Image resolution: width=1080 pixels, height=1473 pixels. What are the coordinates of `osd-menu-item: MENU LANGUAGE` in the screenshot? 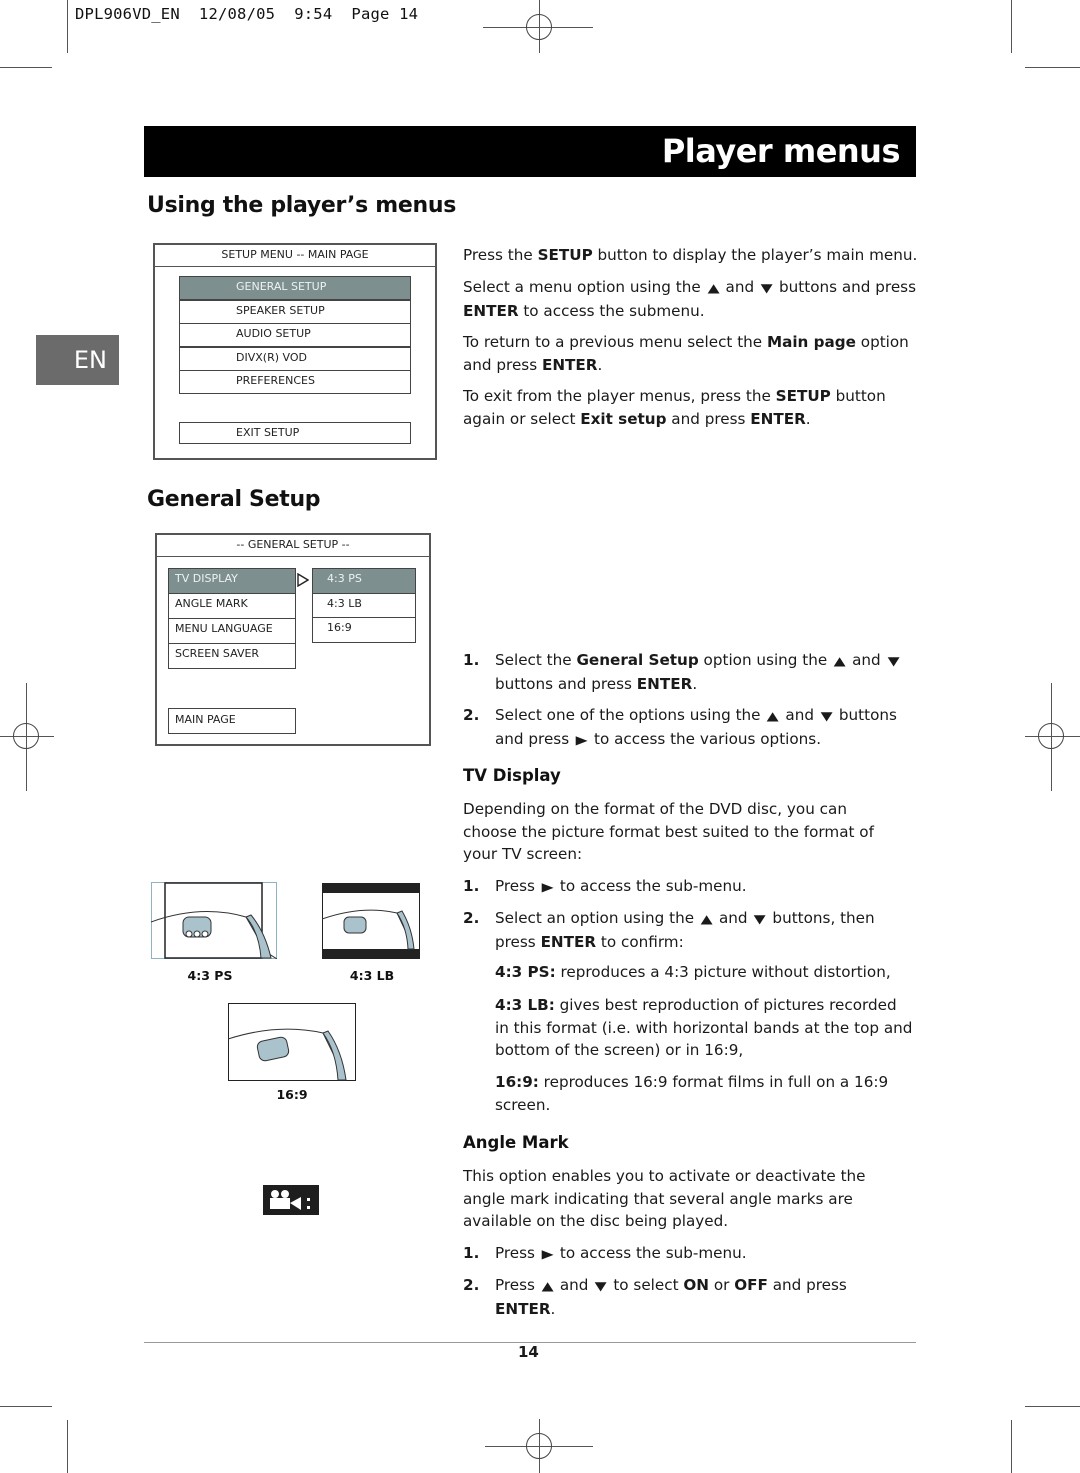 It's located at (232, 631).